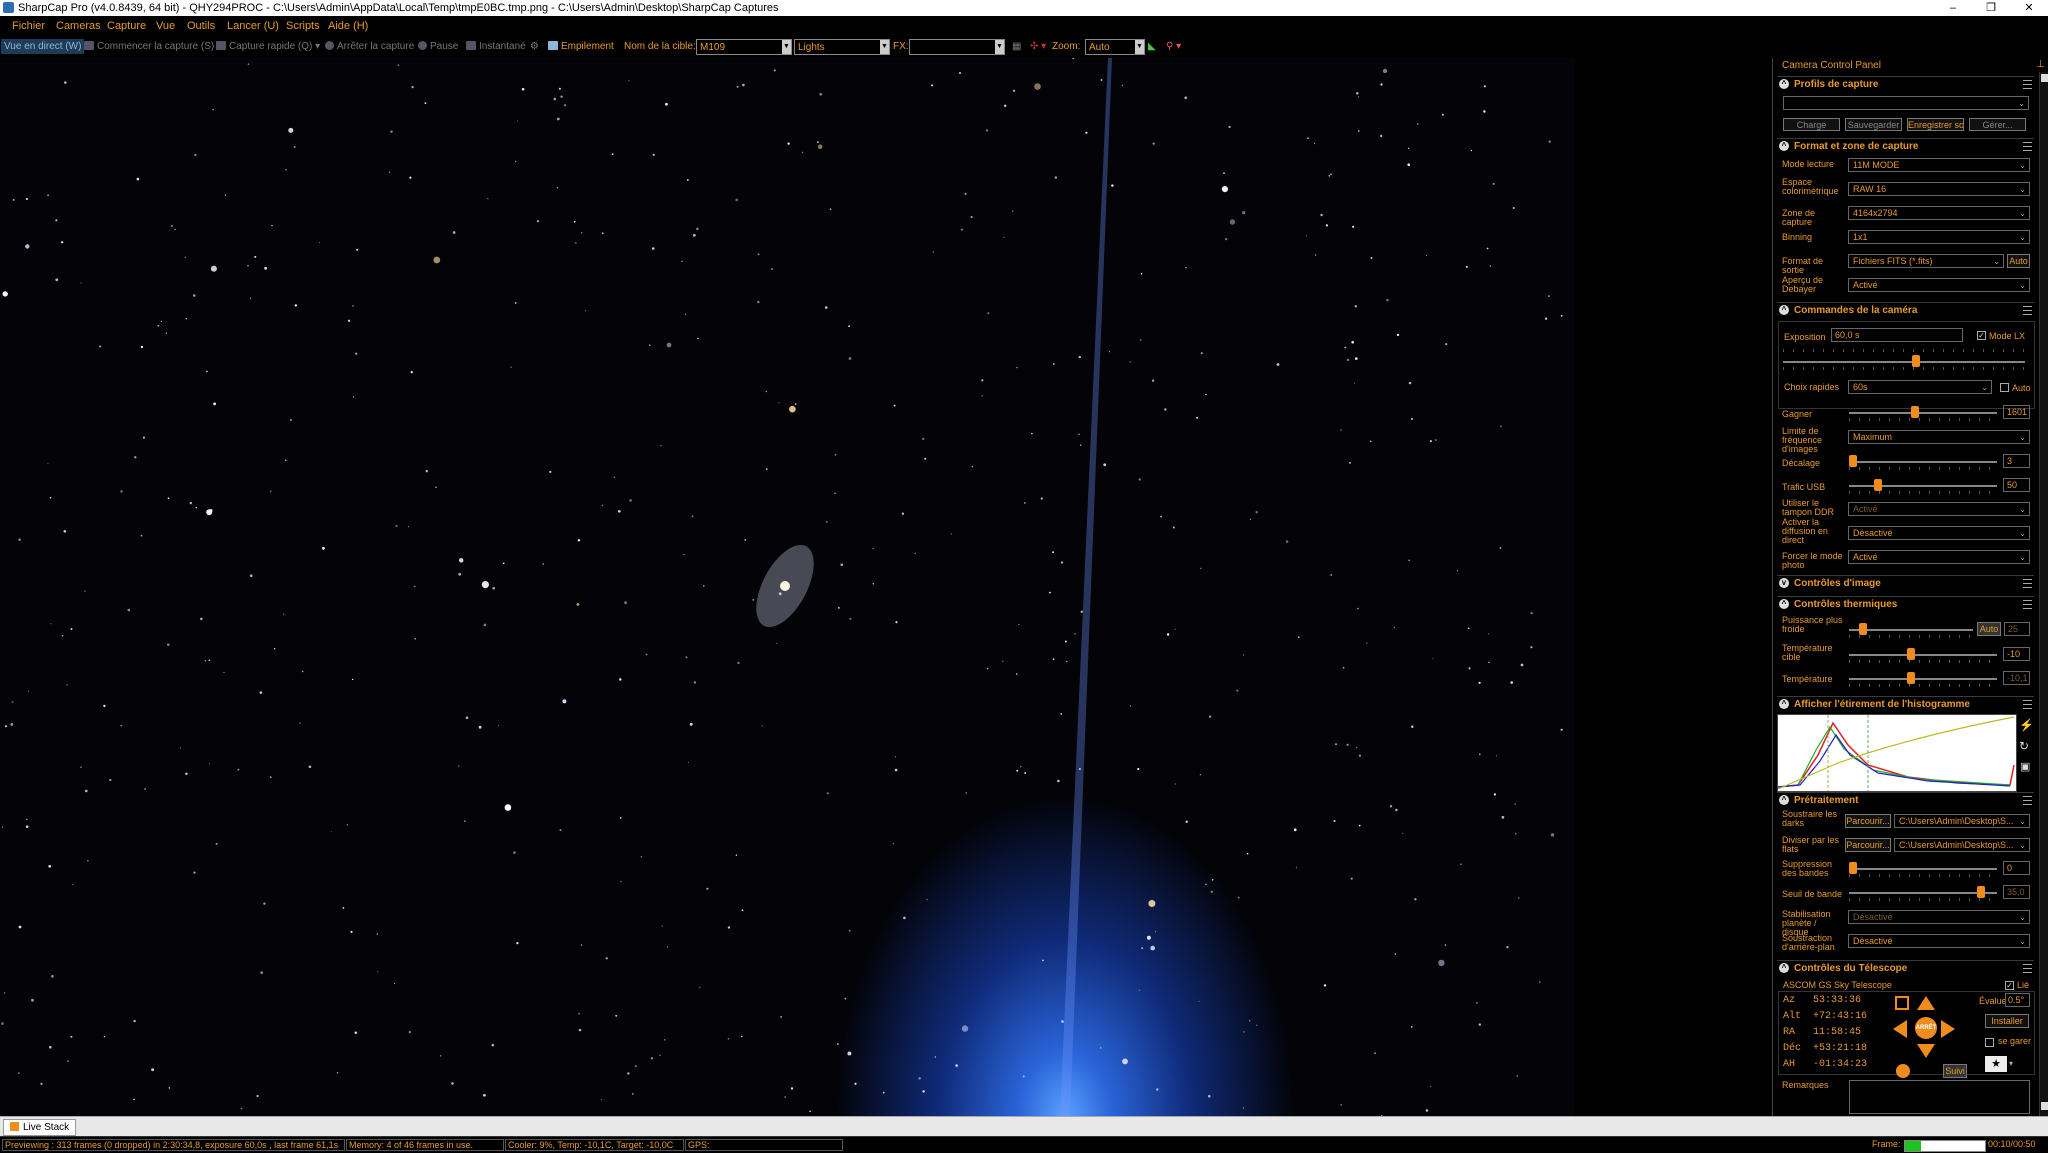 The image size is (2048, 1153). Describe the element at coordinates (1939, 189) in the screenshot. I see `color-space-select: RAW 16 ⌄` at that location.